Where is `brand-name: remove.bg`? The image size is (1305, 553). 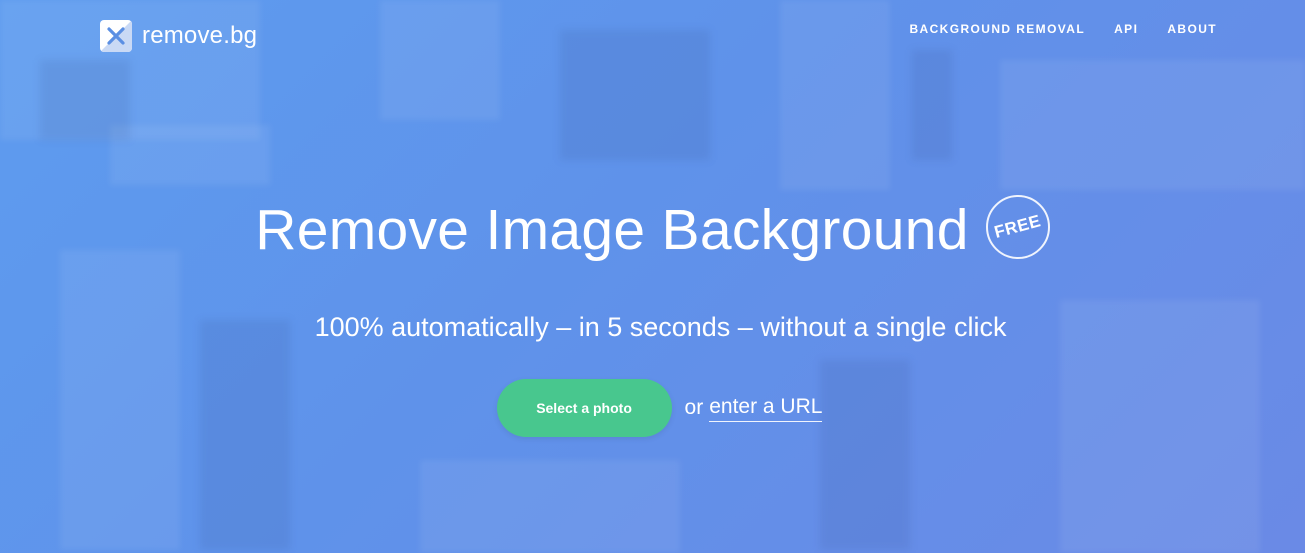
brand-name: remove.bg is located at coordinates (200, 35).